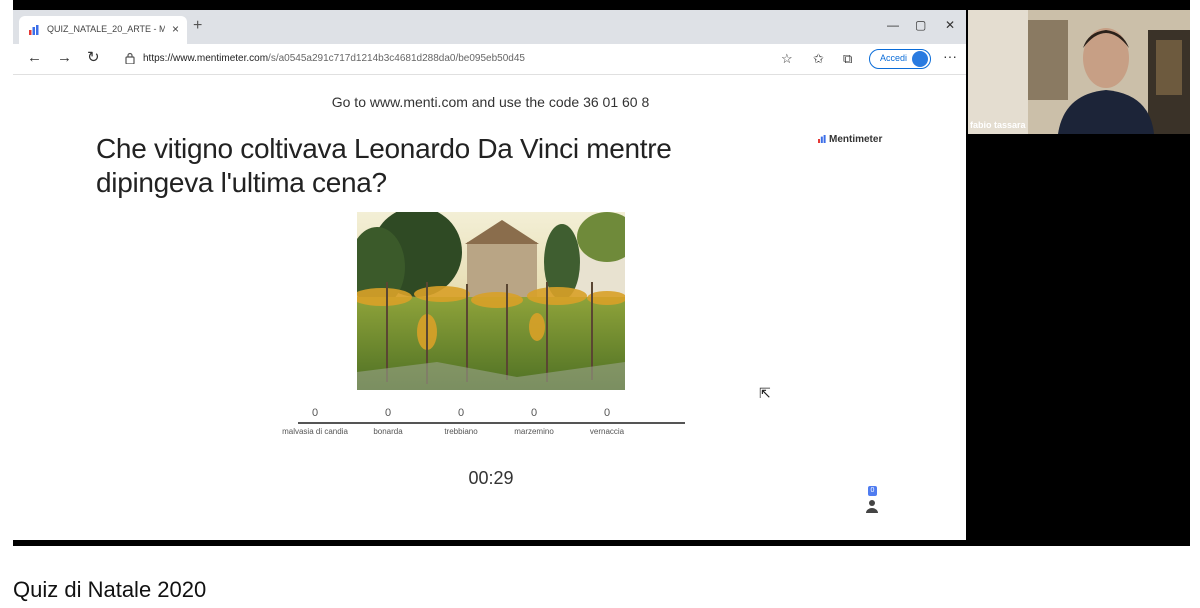 This screenshot has width=1200, height=608. What do you see at coordinates (872, 506) in the screenshot?
I see `participants-person-icon` at bounding box center [872, 506].